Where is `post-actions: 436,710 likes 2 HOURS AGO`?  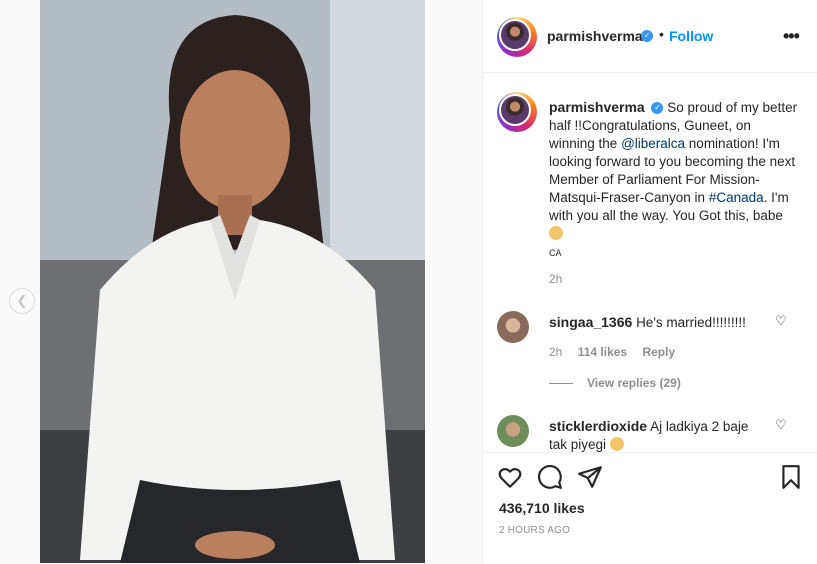 post-actions: 436,710 likes 2 HOURS AGO is located at coordinates (650, 508).